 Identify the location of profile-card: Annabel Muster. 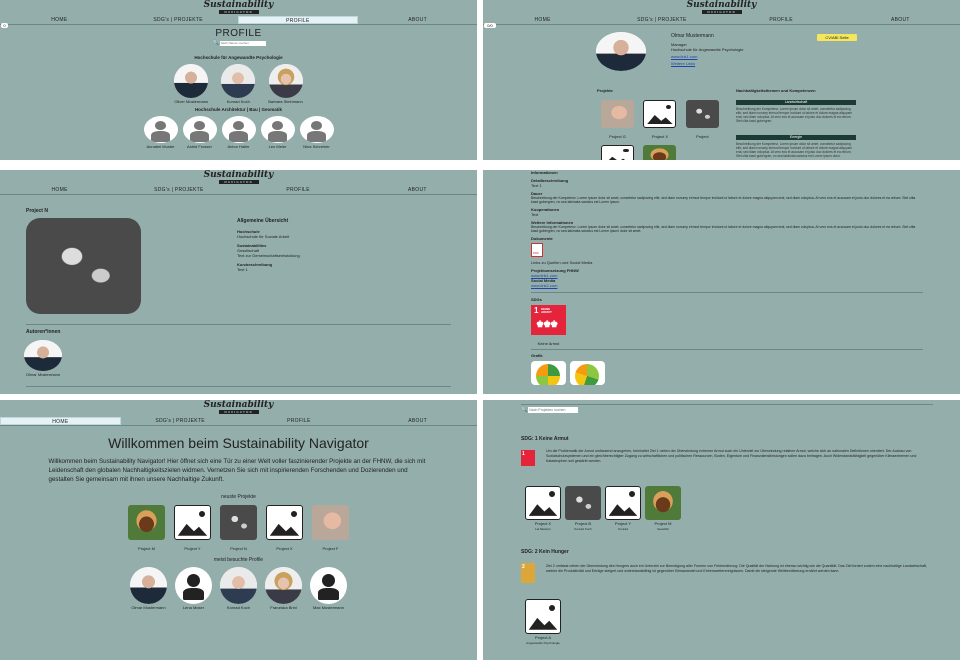
(160, 132).